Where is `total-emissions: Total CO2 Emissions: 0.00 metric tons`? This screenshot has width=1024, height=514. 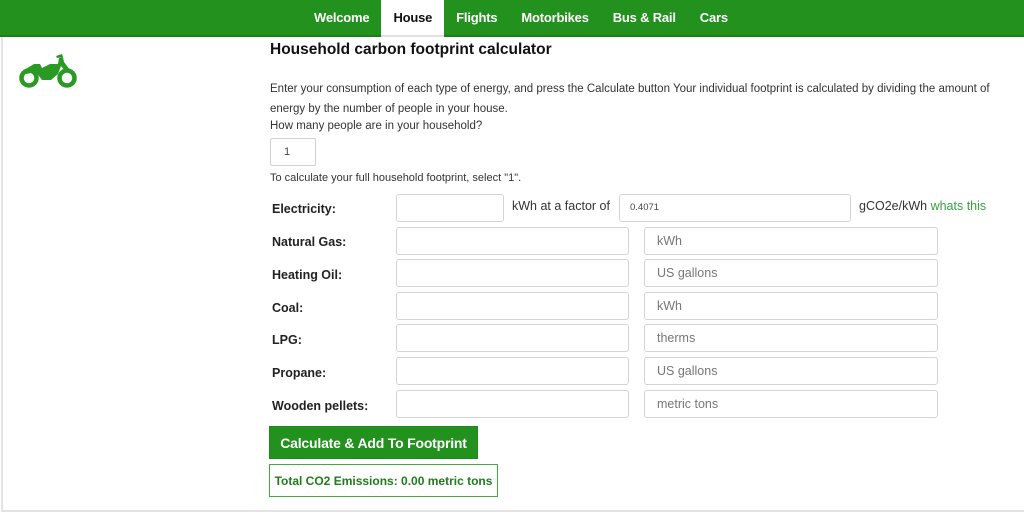 total-emissions: Total CO2 Emissions: 0.00 metric tons is located at coordinates (383, 480).